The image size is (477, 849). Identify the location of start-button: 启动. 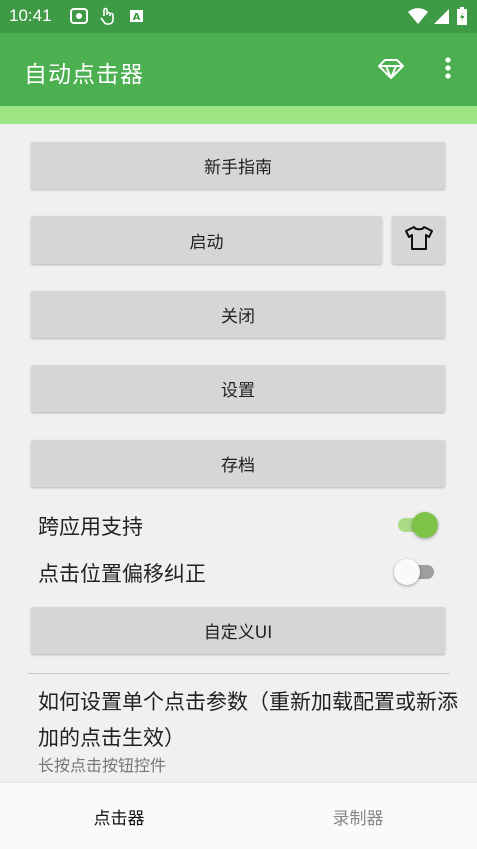
(206, 240).